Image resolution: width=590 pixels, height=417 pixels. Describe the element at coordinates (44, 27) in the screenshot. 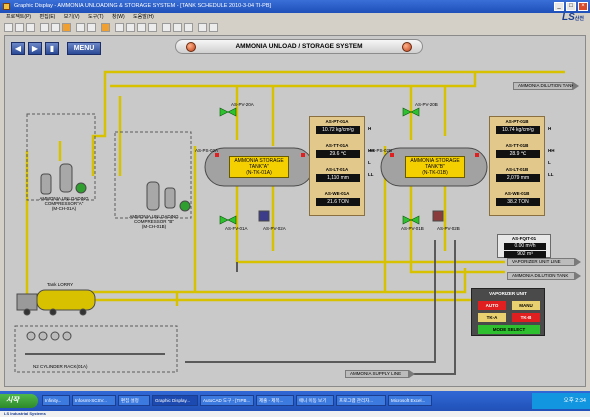

I see `cut-icon` at that location.